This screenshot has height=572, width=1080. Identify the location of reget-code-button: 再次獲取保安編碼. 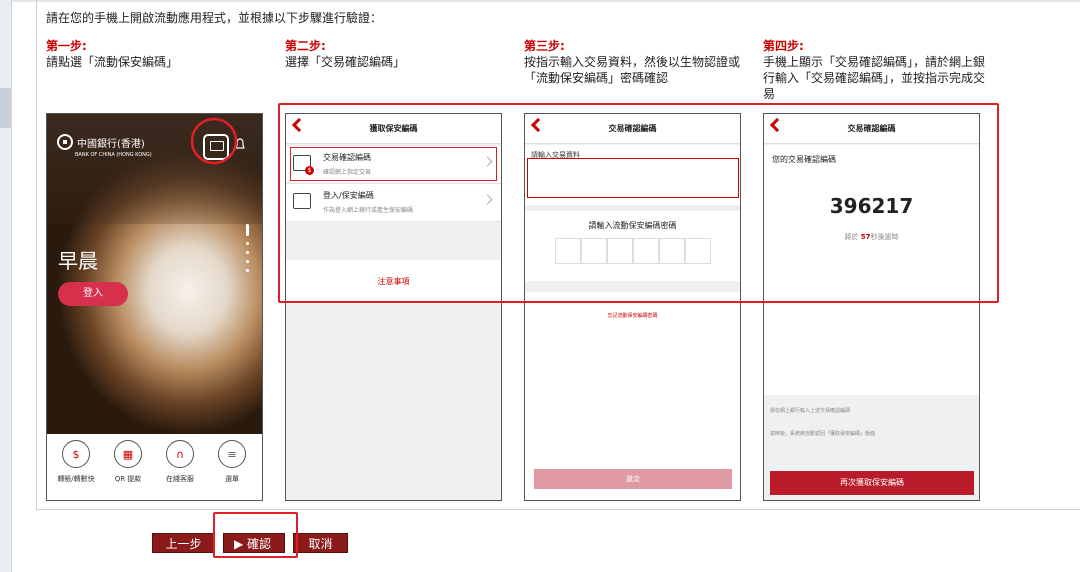
(872, 483).